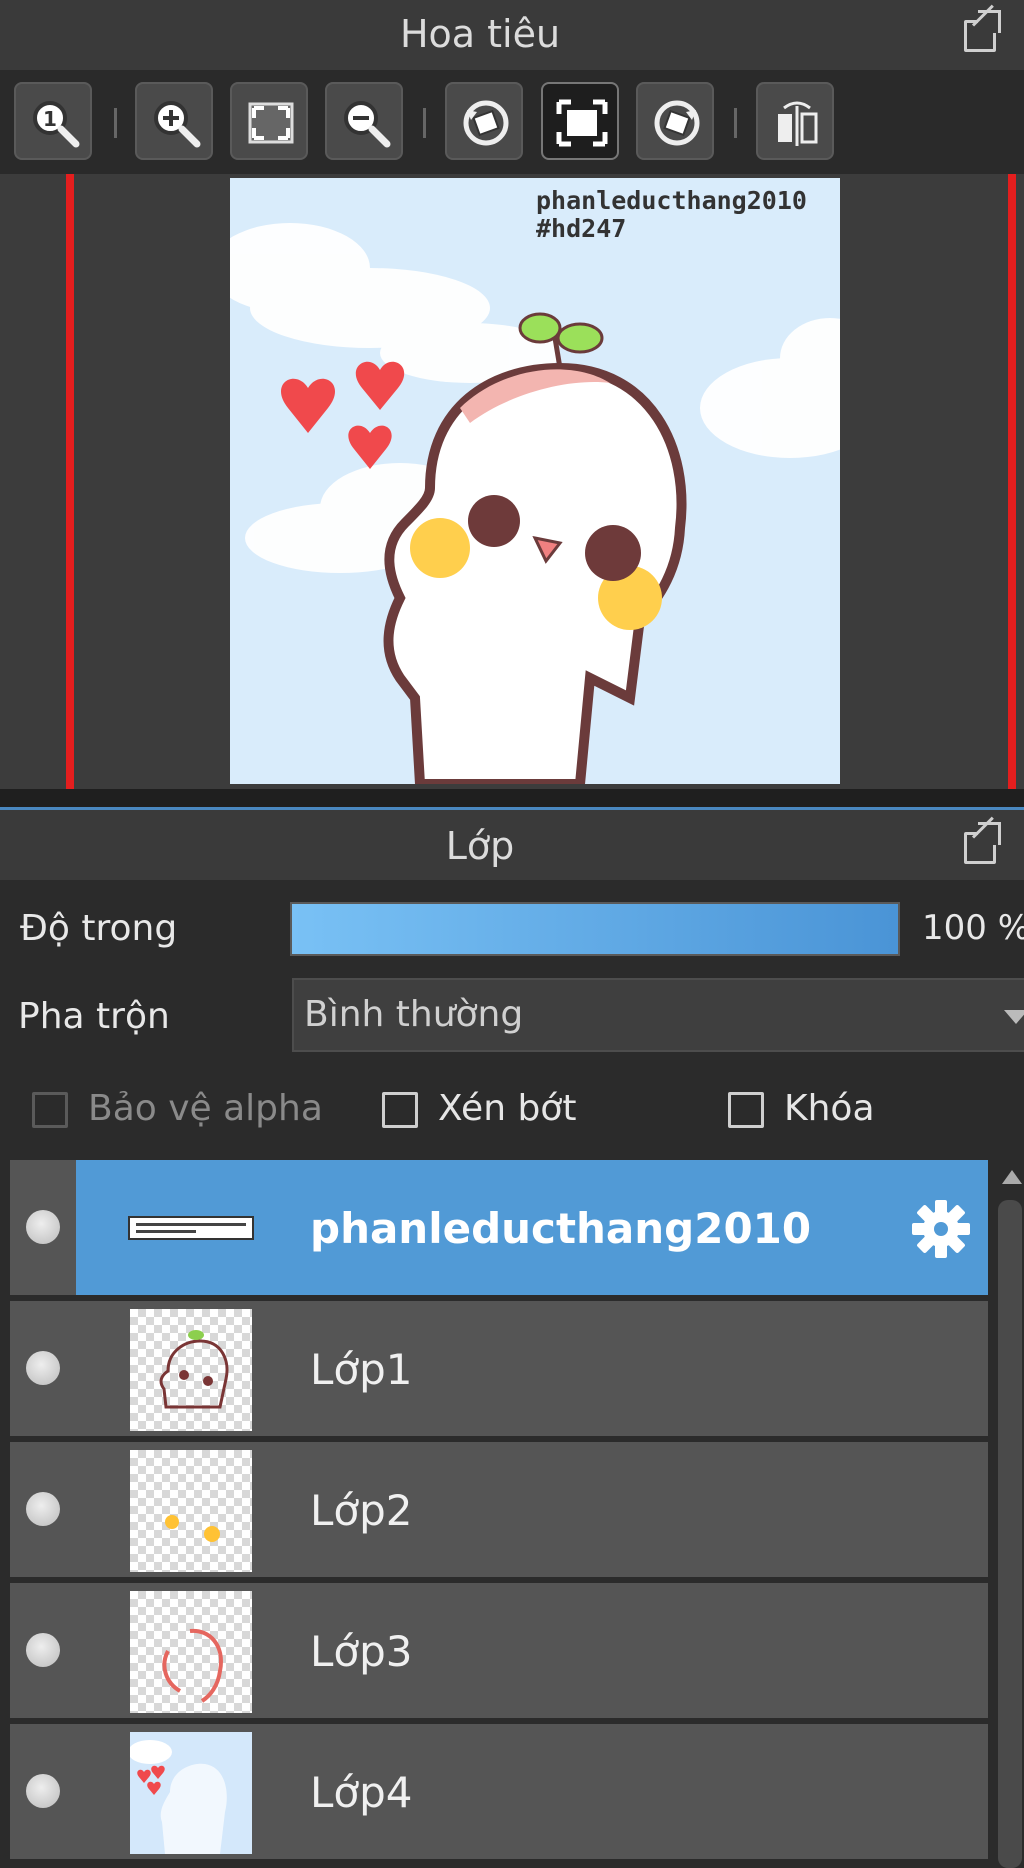 Image resolution: width=1024 pixels, height=1868 pixels. What do you see at coordinates (499, 1370) in the screenshot?
I see `layer-row: Lớp1` at bounding box center [499, 1370].